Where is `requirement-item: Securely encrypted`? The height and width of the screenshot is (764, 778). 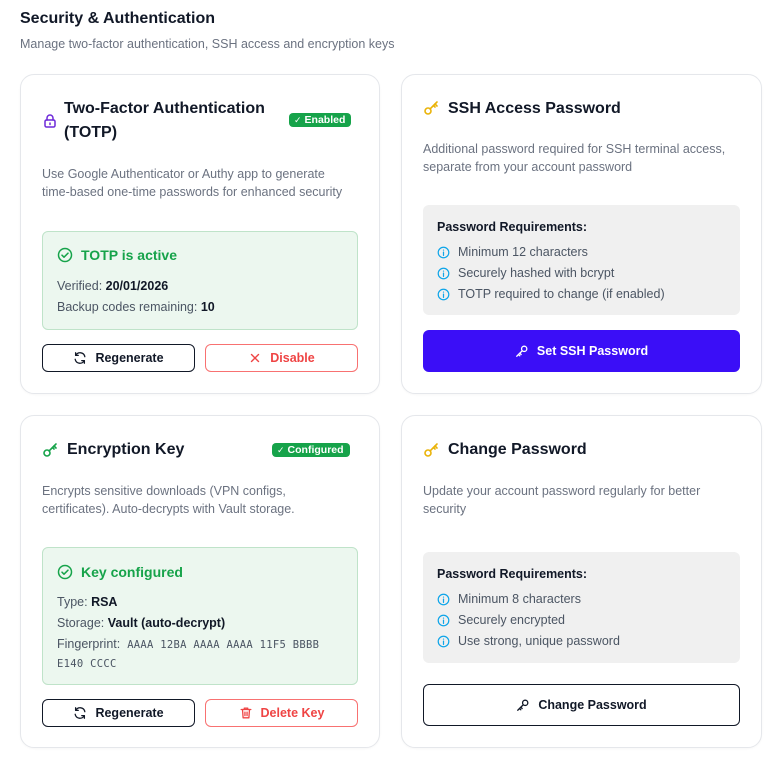 requirement-item: Securely encrypted is located at coordinates (501, 620).